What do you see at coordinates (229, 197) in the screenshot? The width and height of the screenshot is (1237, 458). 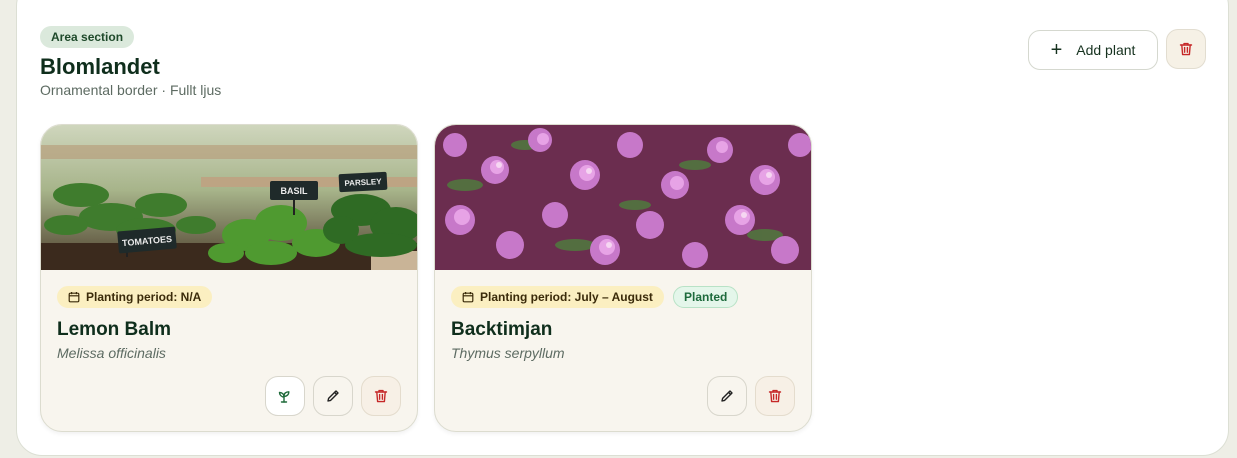 I see `plant-photo: TOMATOES BASIL PARSLEY` at bounding box center [229, 197].